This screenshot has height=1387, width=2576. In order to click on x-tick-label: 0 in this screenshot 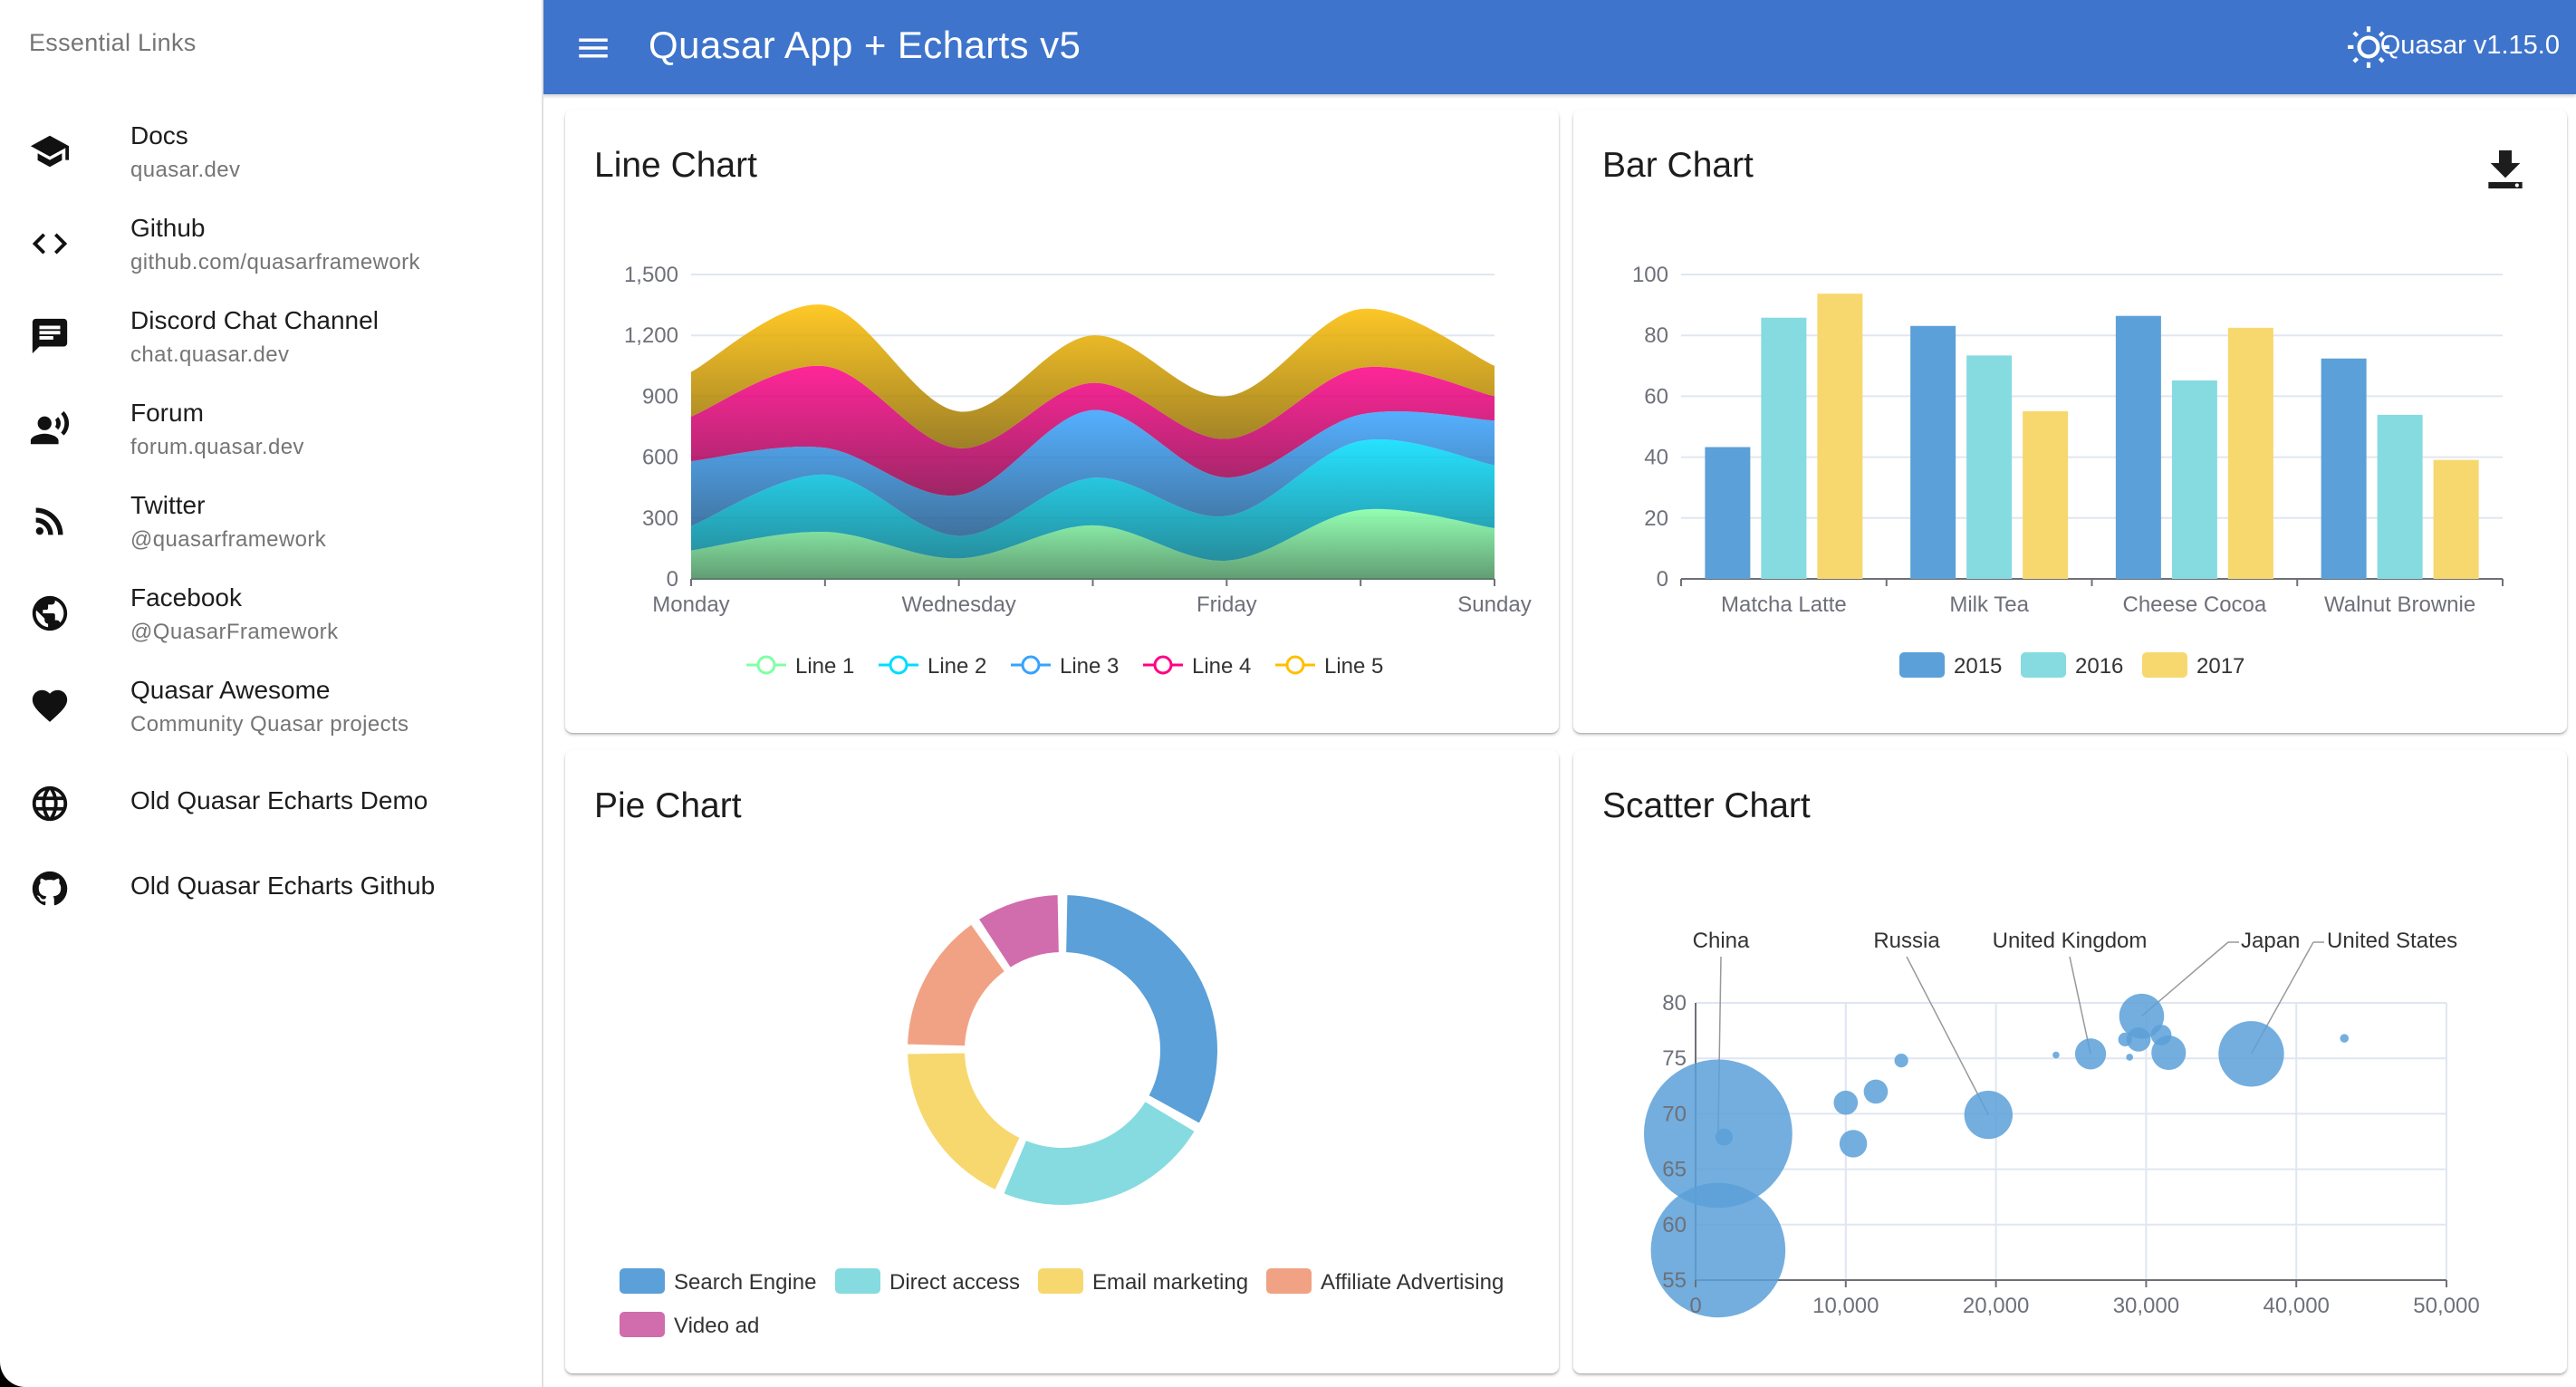, I will do `click(1695, 1306)`.